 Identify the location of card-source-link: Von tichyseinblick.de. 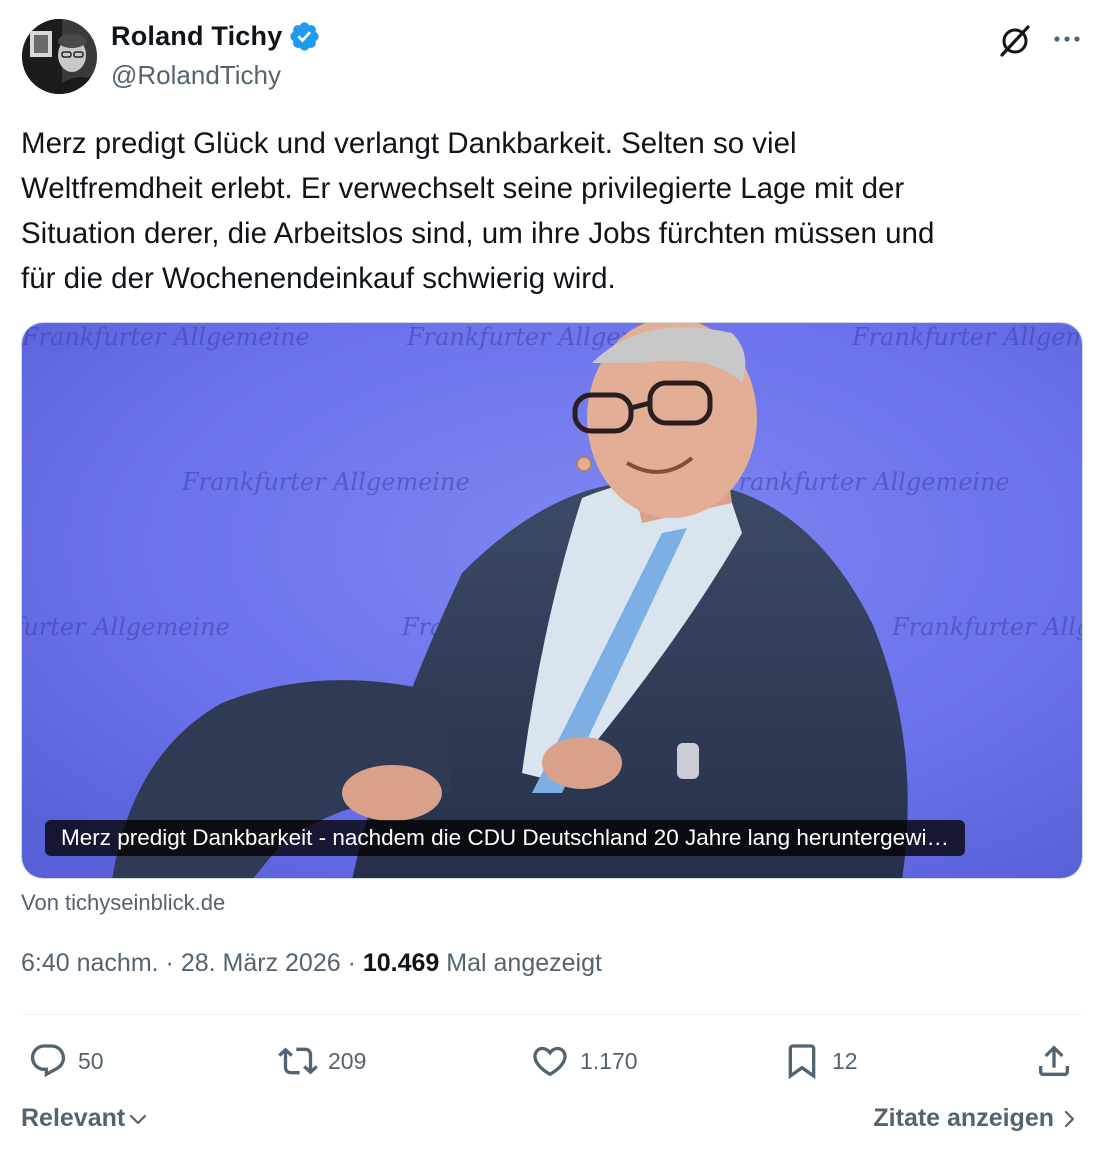
(123, 903).